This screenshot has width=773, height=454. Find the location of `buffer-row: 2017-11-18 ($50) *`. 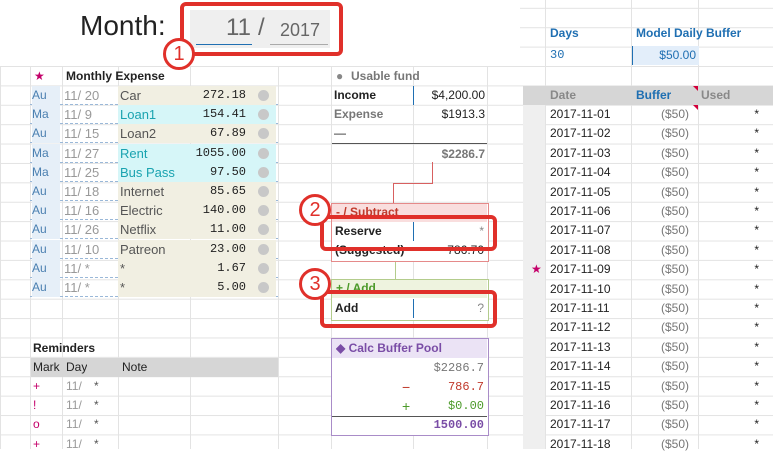

buffer-row: 2017-11-18 ($50) * is located at coordinates (648, 444).